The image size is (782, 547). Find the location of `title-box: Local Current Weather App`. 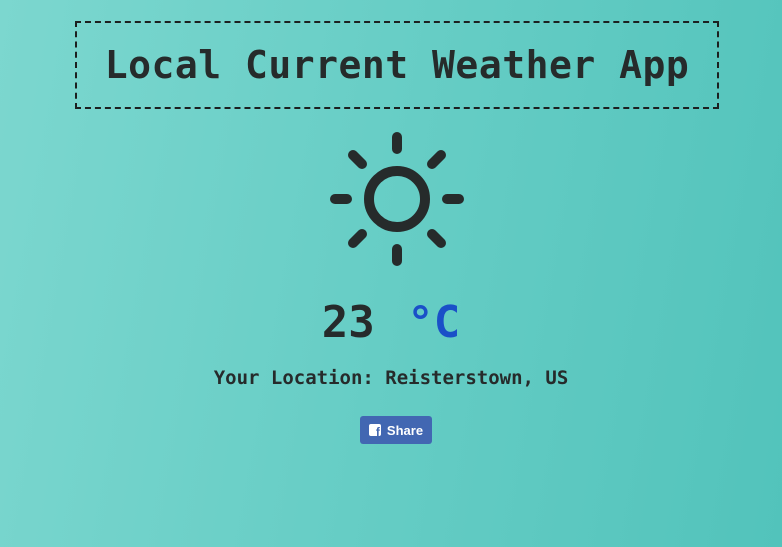

title-box: Local Current Weather App is located at coordinates (397, 65).